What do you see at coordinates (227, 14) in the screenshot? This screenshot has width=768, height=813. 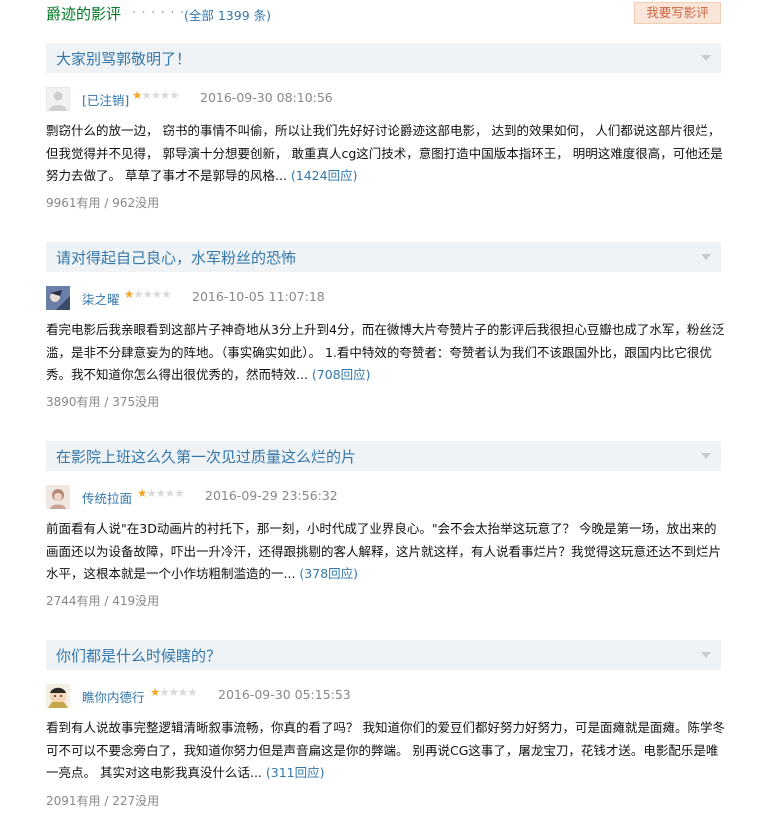 I see `all-reviews-link: (全部 1399 条)` at bounding box center [227, 14].